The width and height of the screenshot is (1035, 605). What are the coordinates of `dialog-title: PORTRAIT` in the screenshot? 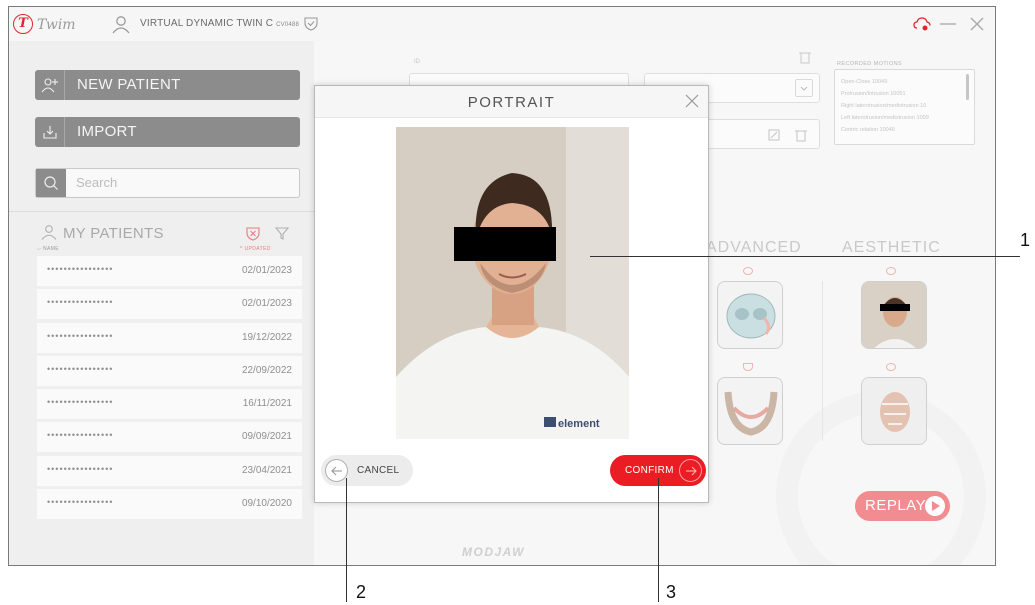 It's located at (511, 102).